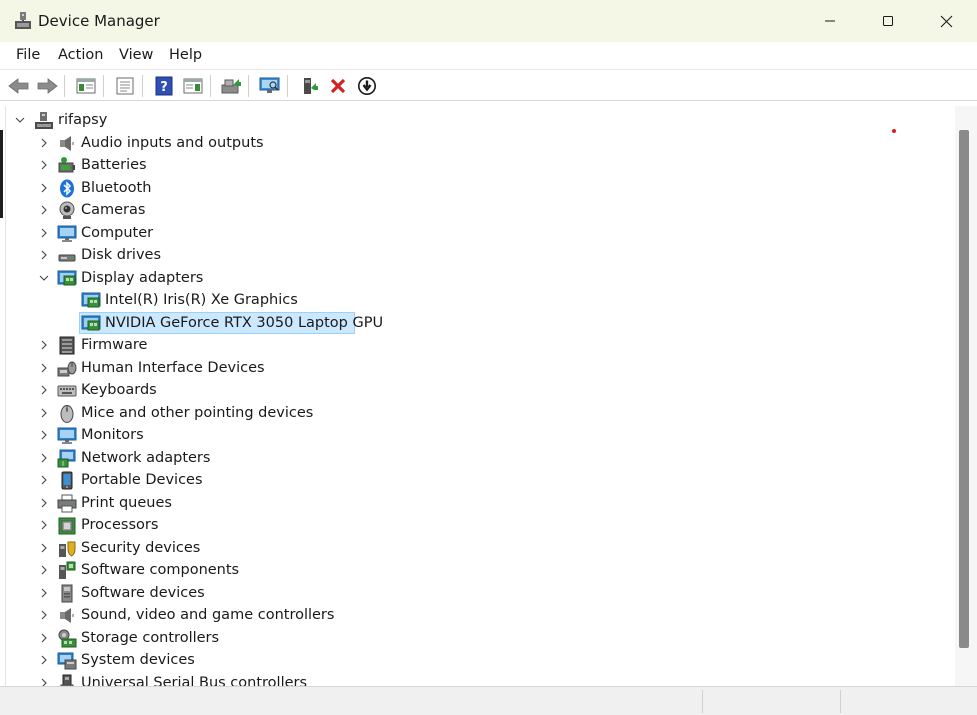 The height and width of the screenshot is (715, 977). I want to click on tree-category-sound-video-and-game-controllers: Sound, video and game controllers, so click(476, 615).